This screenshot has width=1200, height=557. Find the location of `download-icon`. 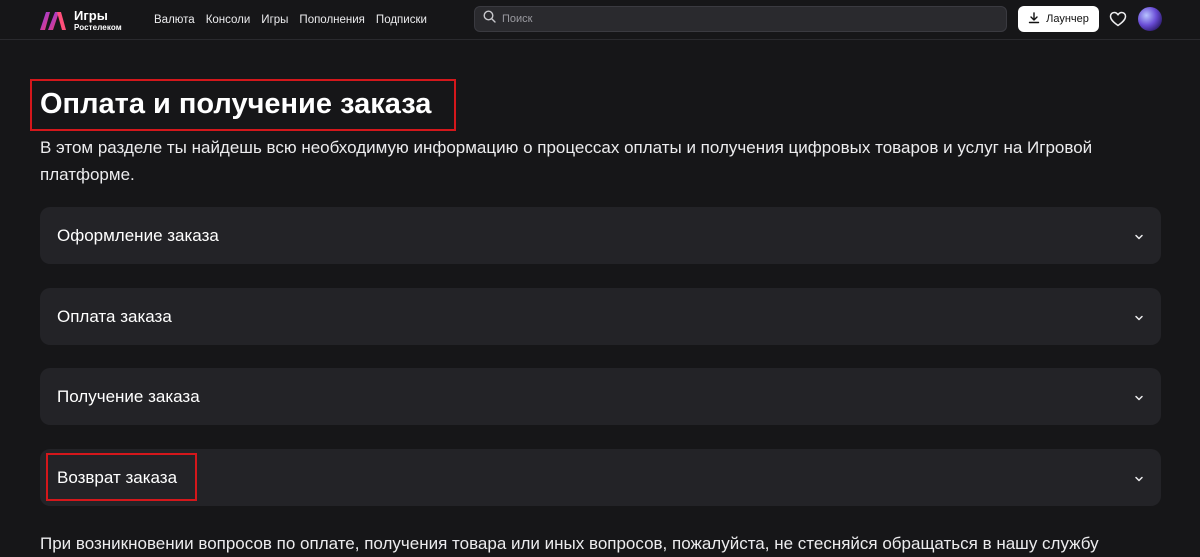

download-icon is located at coordinates (1034, 19).